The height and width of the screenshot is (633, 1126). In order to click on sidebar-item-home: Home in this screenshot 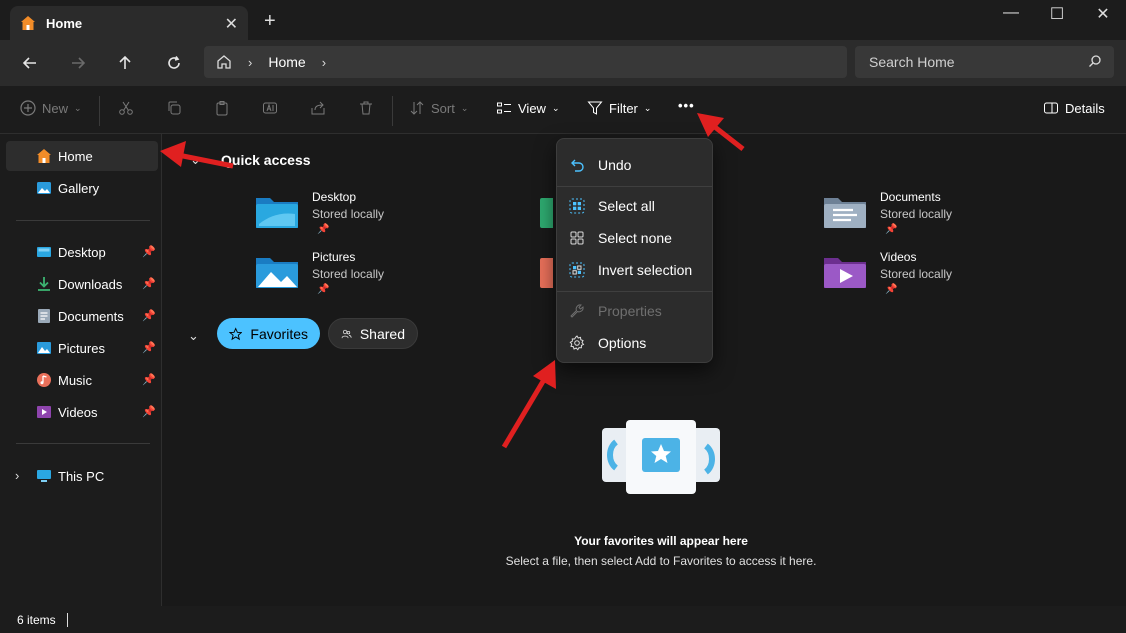, I will do `click(82, 156)`.